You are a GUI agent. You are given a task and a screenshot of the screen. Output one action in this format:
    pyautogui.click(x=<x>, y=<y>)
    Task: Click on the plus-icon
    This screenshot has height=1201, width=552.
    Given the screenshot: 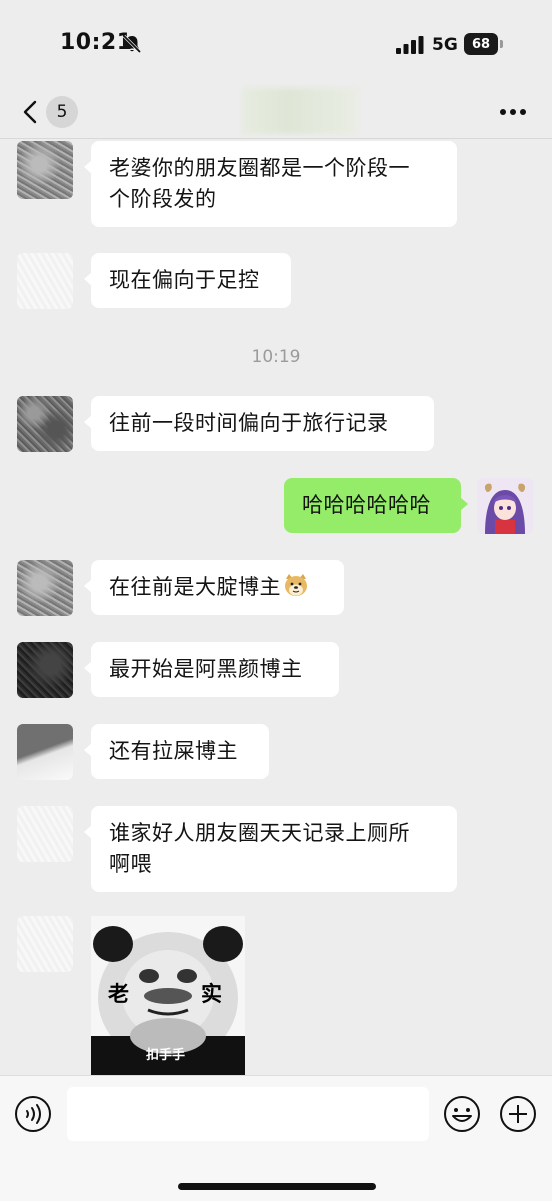 What is the action you would take?
    pyautogui.click(x=518, y=1114)
    